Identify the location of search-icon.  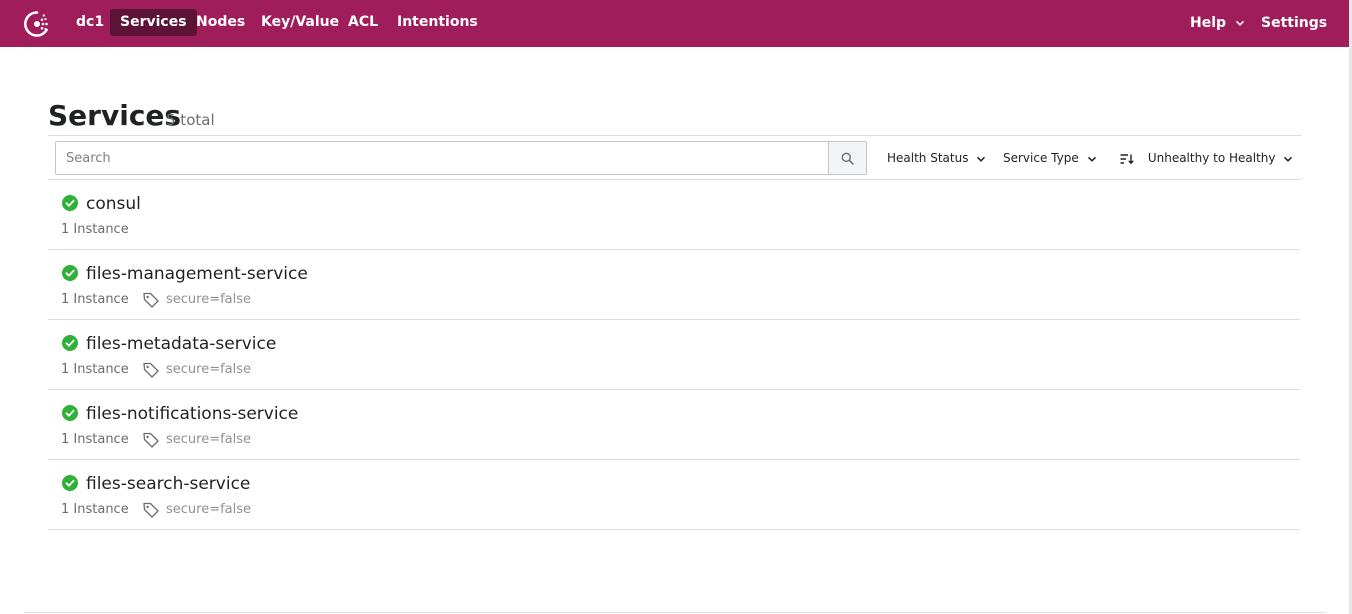
(847, 158).